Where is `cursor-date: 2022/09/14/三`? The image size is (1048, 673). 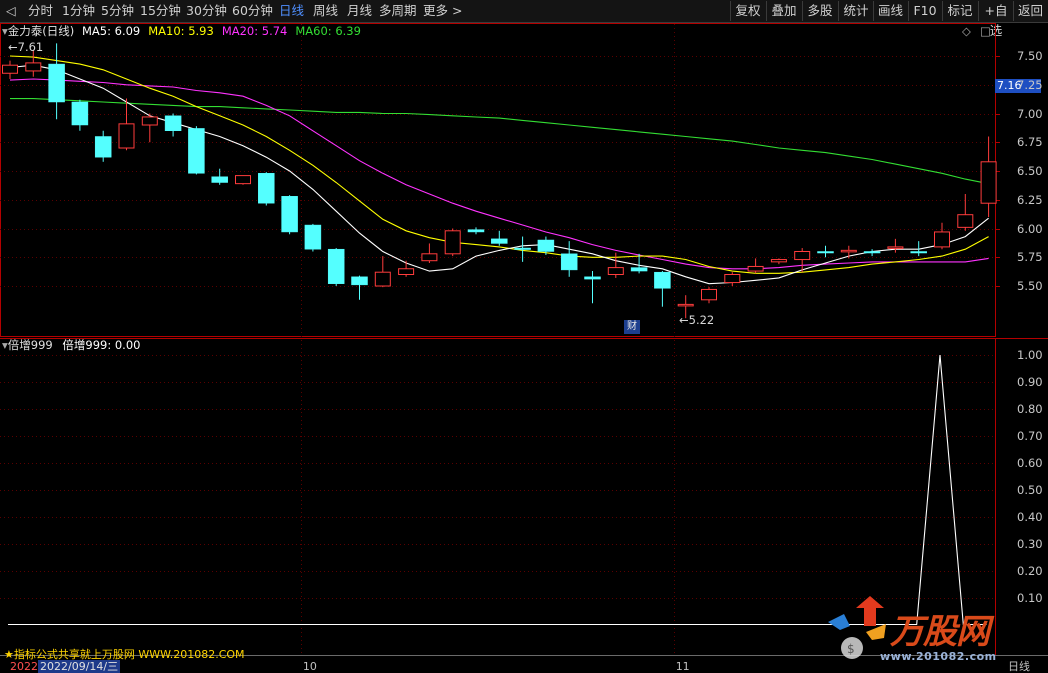 cursor-date: 2022/09/14/三 is located at coordinates (79, 666).